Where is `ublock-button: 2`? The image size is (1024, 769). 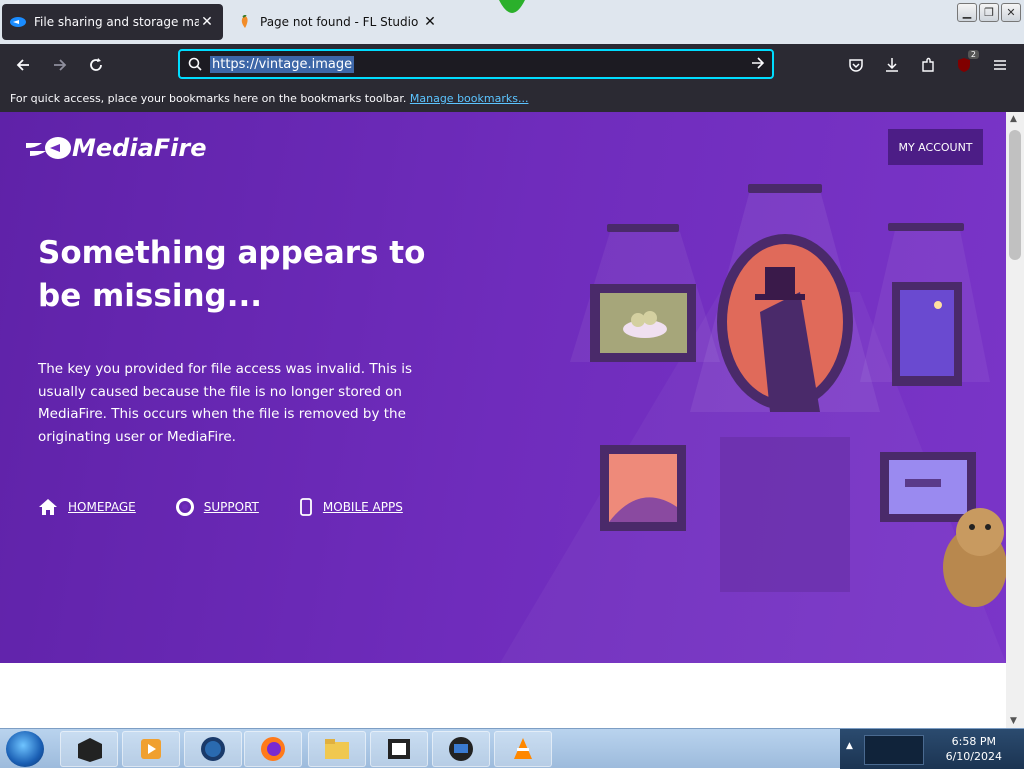 ublock-button: 2 is located at coordinates (965, 64).